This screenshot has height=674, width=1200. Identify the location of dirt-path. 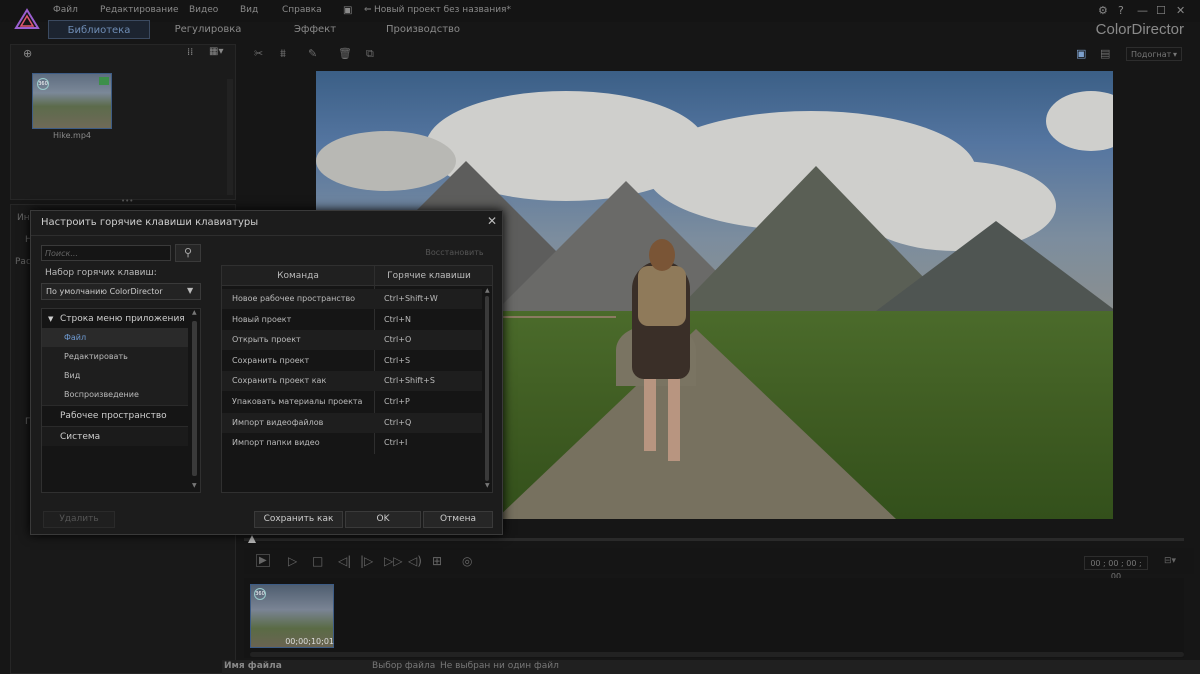
(696, 424).